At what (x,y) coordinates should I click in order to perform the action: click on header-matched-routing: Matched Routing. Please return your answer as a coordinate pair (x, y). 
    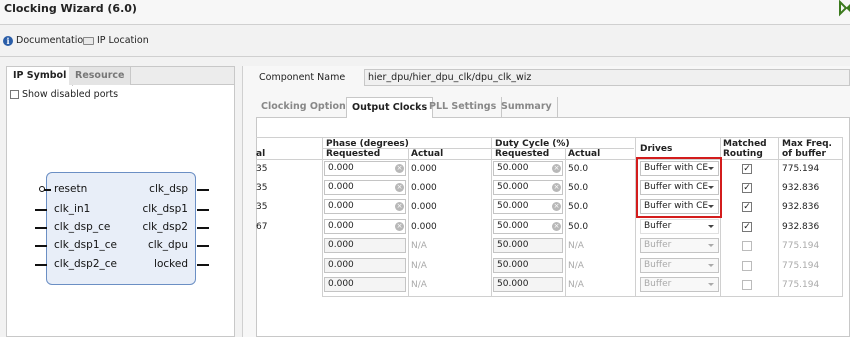
    Looking at the image, I should click on (745, 149).